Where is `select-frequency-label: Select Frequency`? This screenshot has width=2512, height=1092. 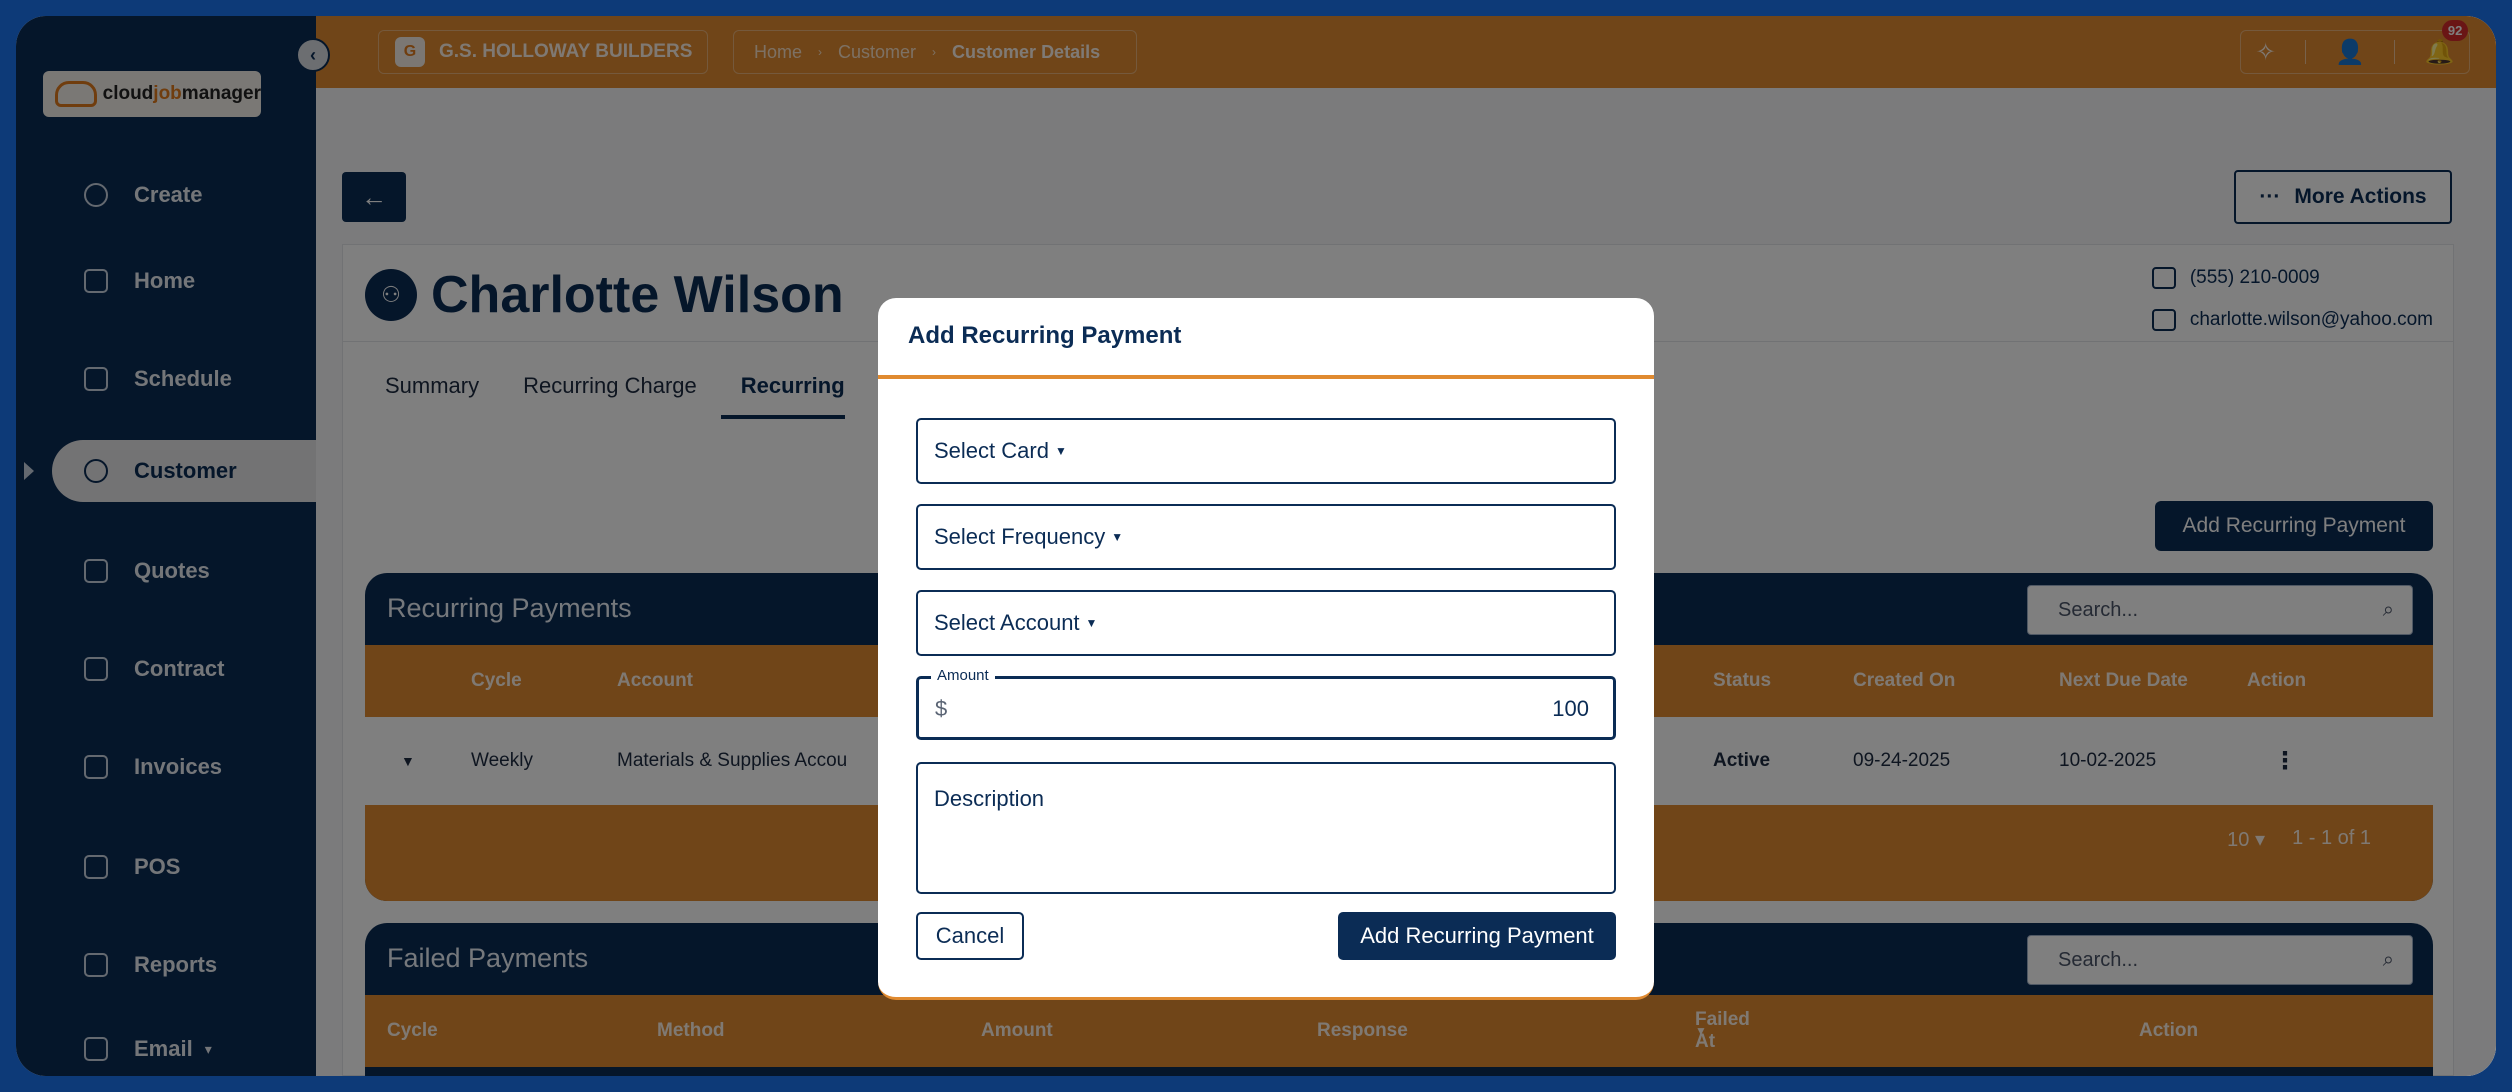
select-frequency-label: Select Frequency is located at coordinates (1020, 536).